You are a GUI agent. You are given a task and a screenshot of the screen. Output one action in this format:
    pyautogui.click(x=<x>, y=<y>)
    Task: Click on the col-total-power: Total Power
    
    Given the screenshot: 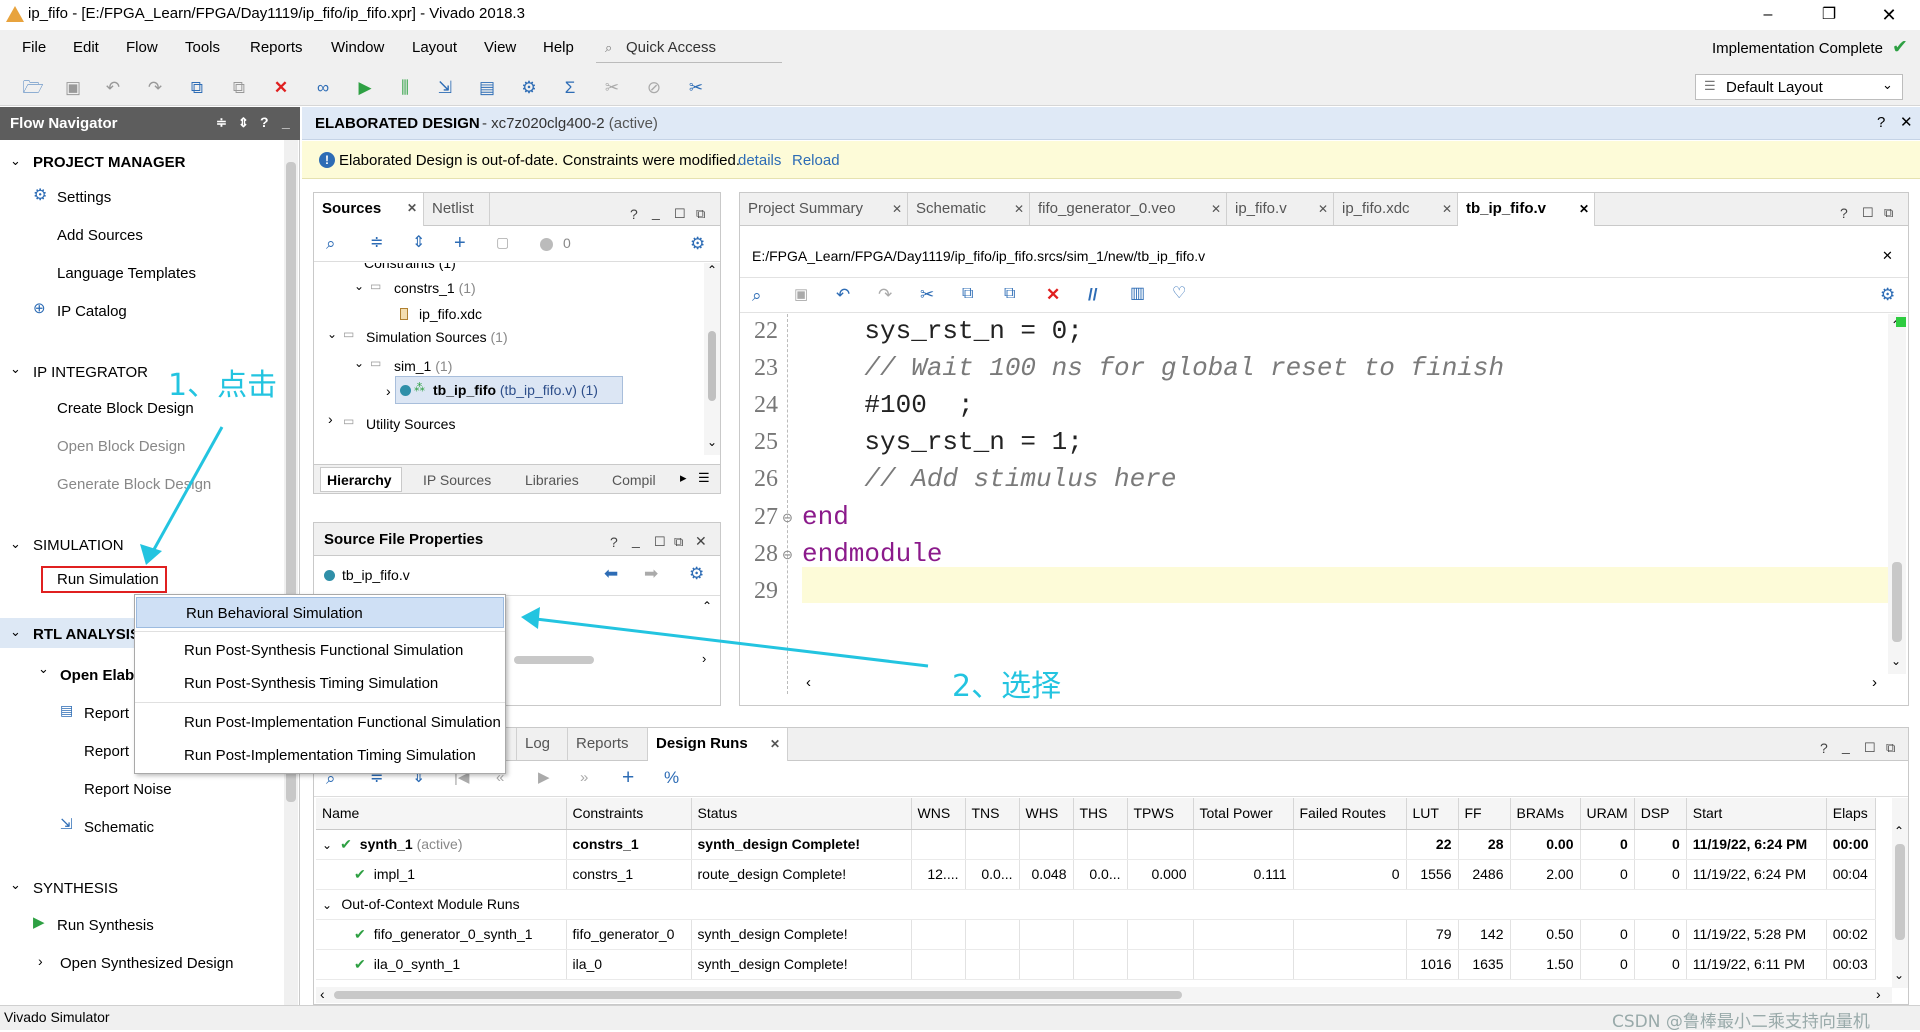 What is the action you would take?
    pyautogui.click(x=1243, y=814)
    